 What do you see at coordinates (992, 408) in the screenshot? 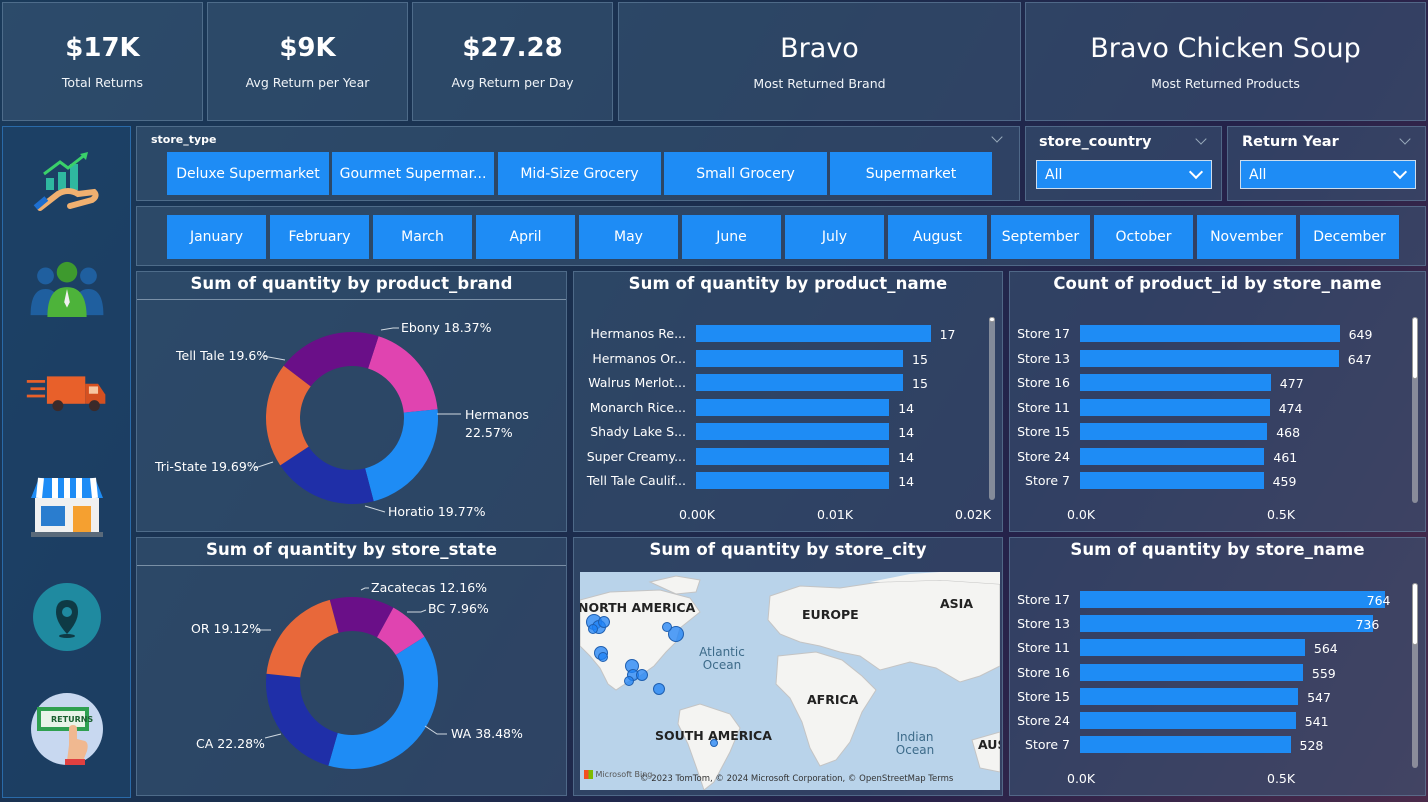
I see `vertical-scrollbar` at bounding box center [992, 408].